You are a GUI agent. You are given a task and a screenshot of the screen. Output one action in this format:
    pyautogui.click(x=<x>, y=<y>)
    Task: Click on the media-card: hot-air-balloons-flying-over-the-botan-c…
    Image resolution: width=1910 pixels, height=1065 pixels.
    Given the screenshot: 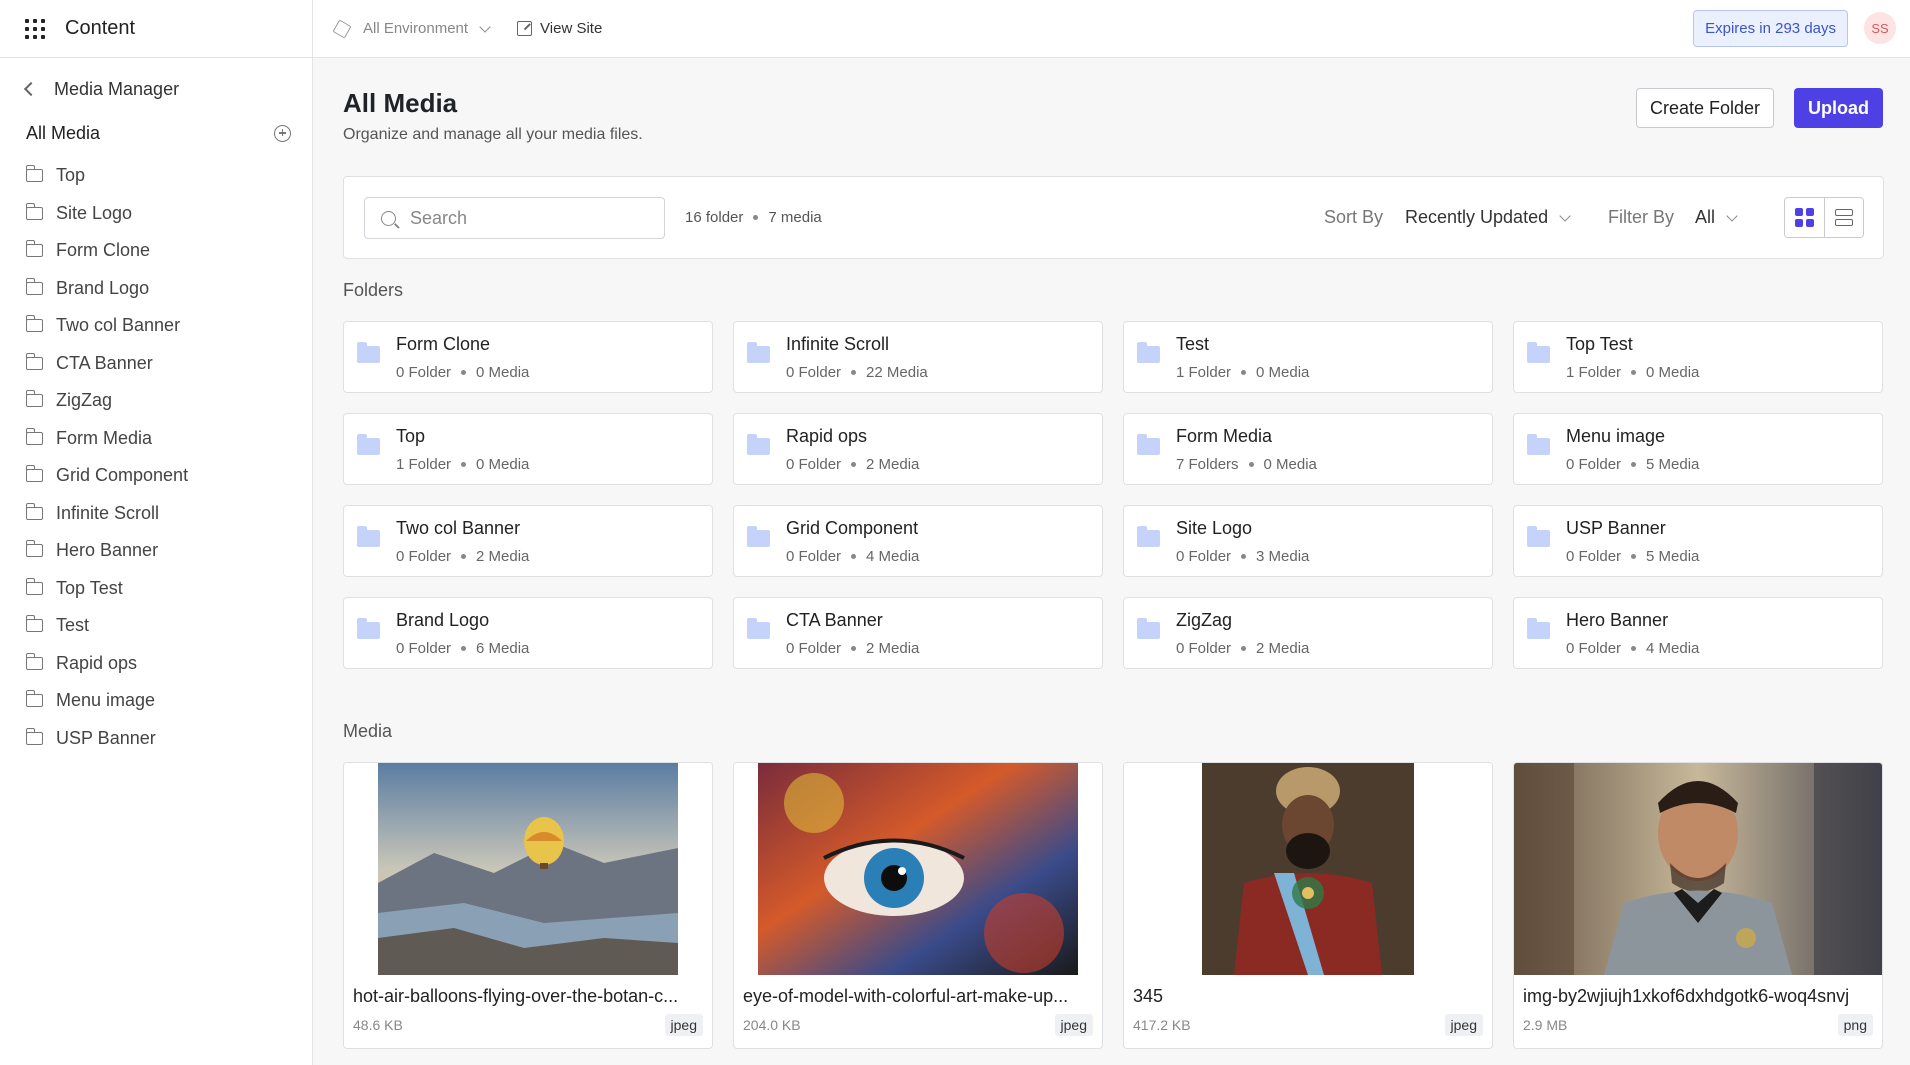 What is the action you would take?
    pyautogui.click(x=528, y=905)
    